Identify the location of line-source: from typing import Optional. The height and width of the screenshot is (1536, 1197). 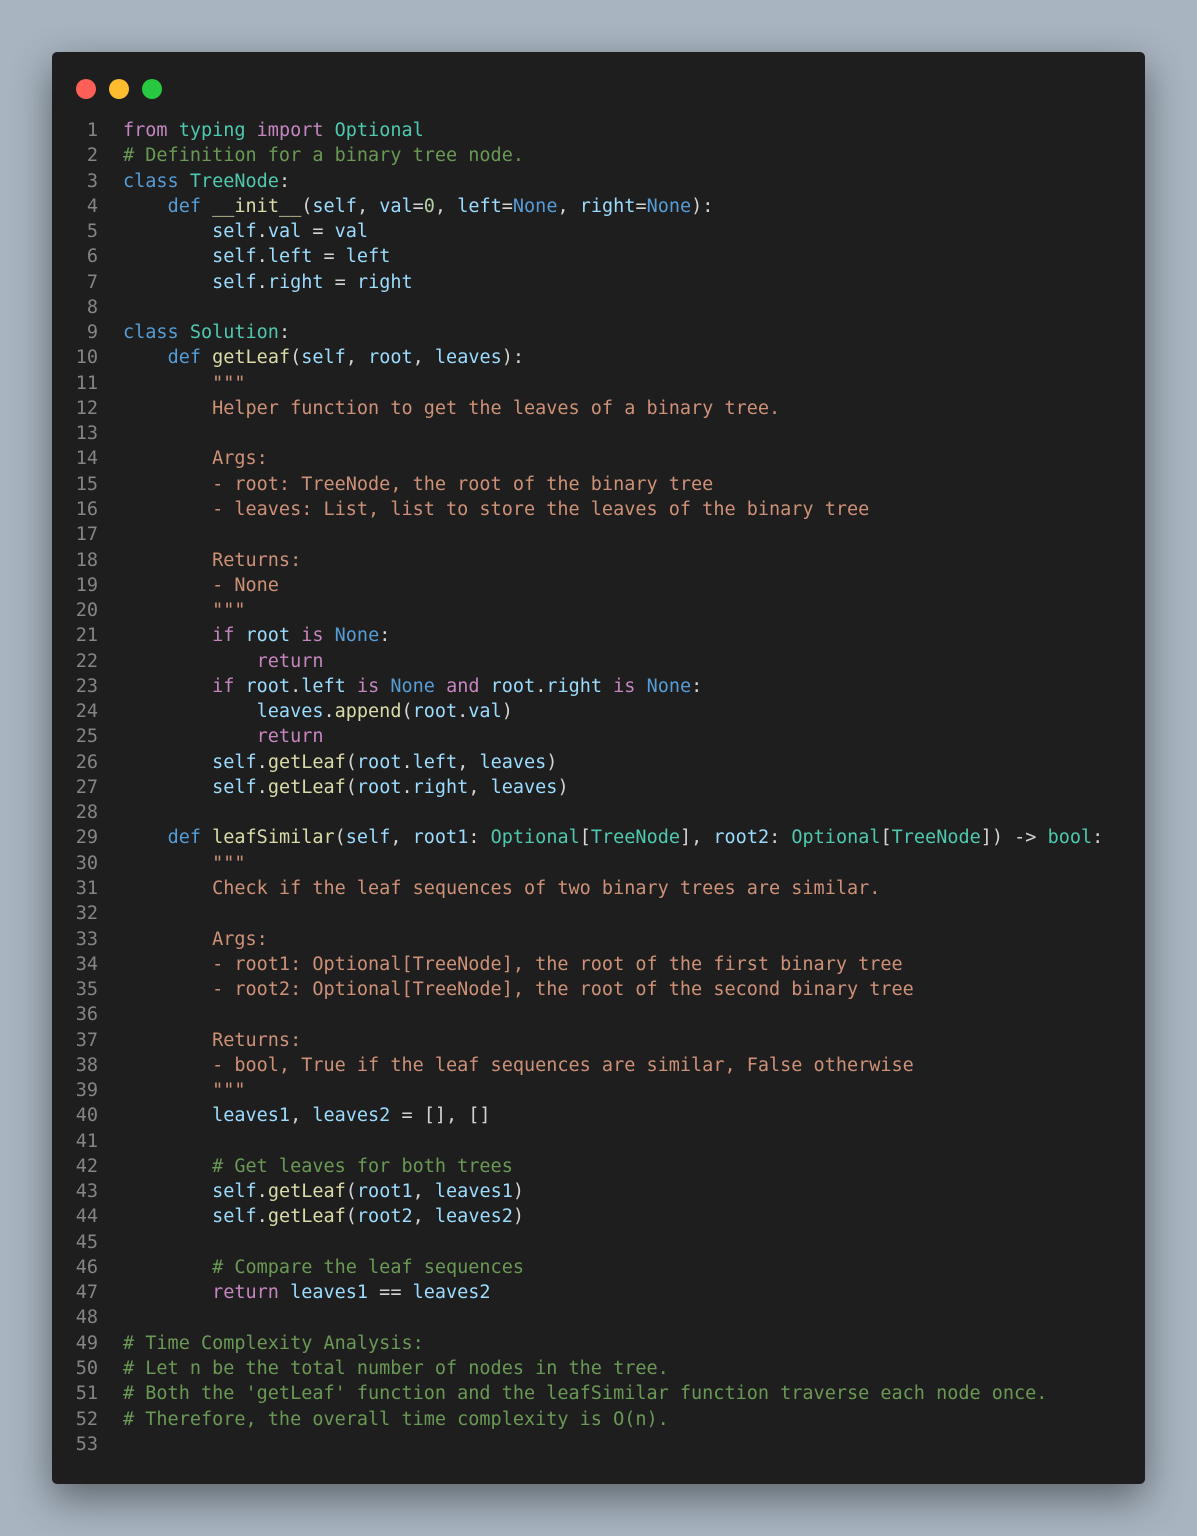
(273, 130).